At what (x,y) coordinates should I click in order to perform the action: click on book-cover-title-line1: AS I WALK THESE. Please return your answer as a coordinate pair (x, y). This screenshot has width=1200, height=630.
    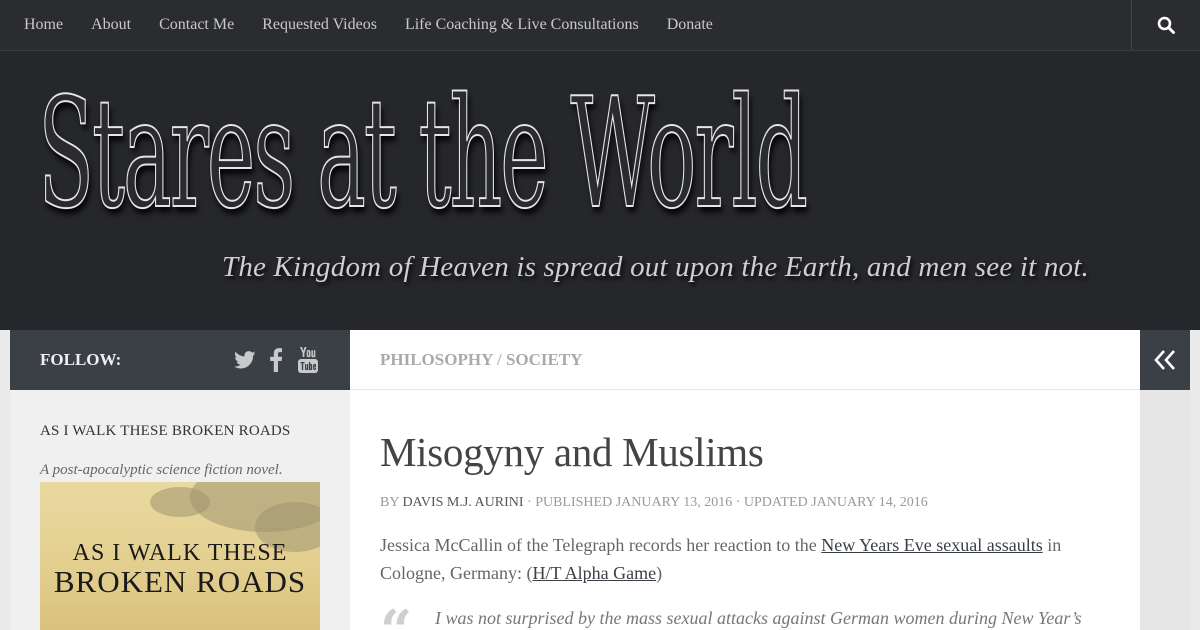
    Looking at the image, I should click on (180, 553).